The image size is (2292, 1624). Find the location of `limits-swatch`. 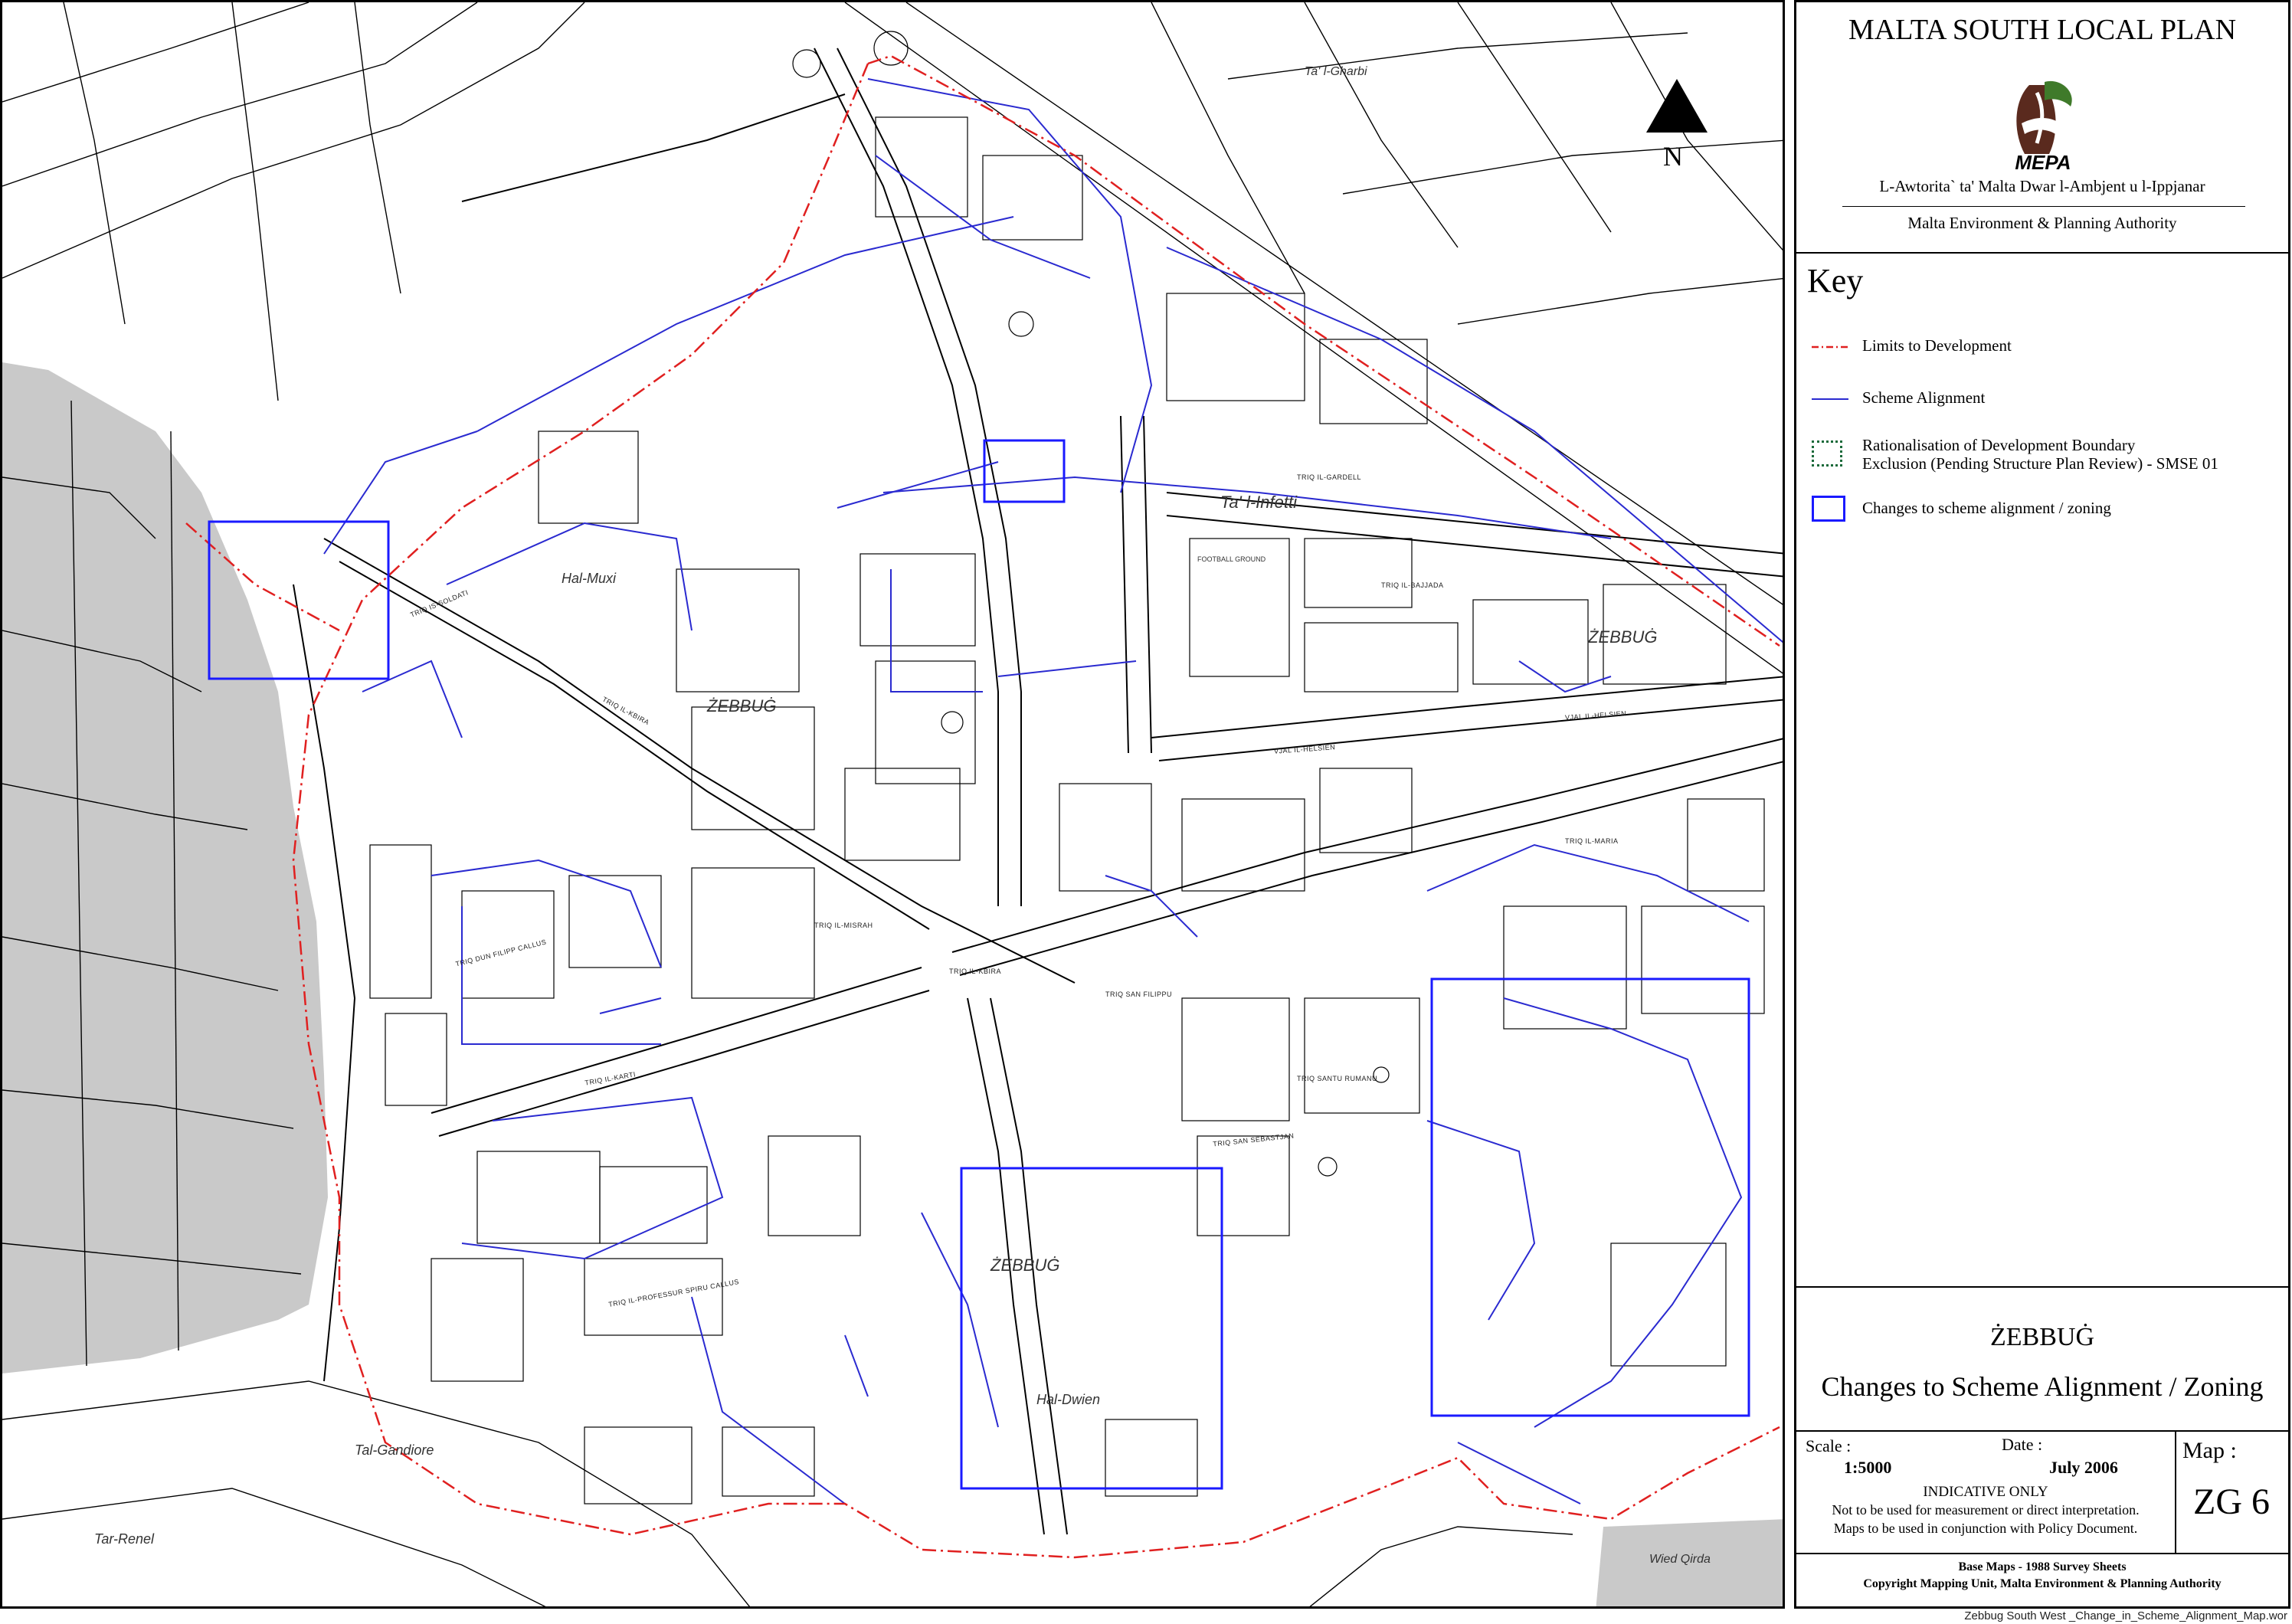

limits-swatch is located at coordinates (1830, 347).